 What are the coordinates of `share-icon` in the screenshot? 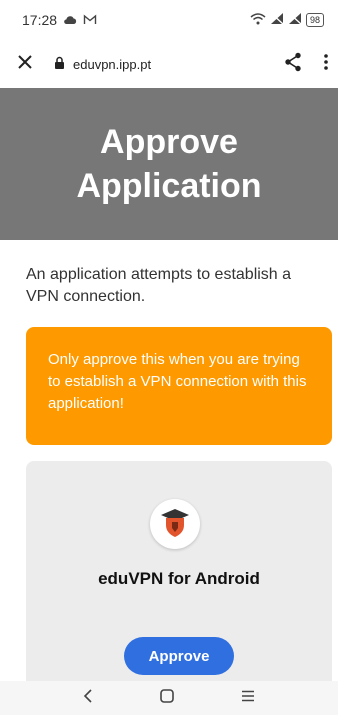 It's located at (293, 64).